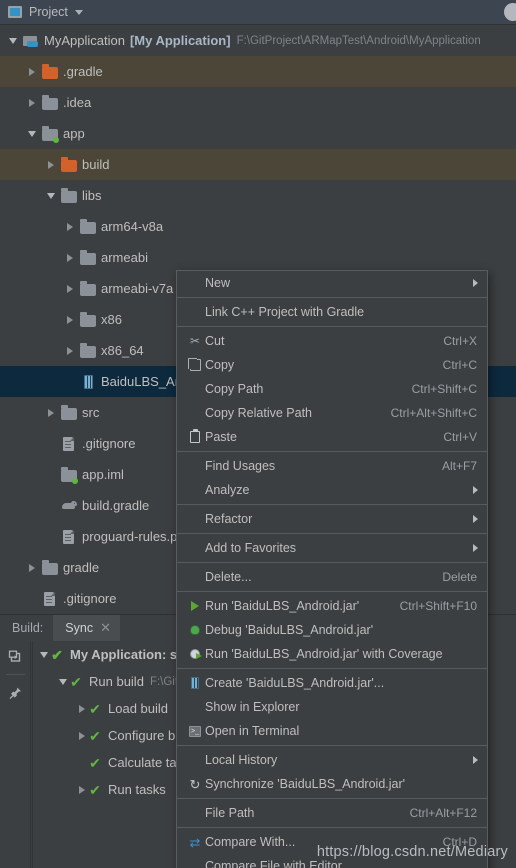  I want to click on menu-item: ↻ Synchronize 'BaiduLBS_Android.jar', so click(332, 784).